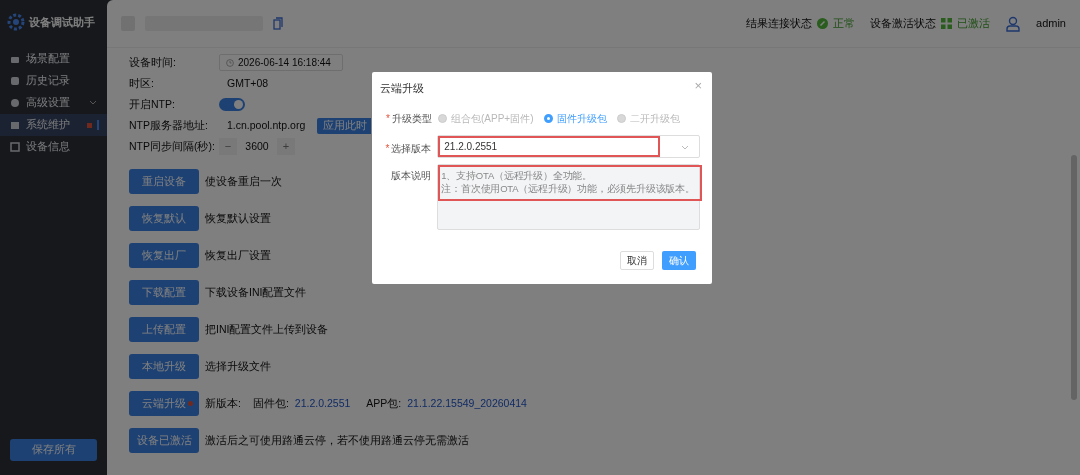 Image resolution: width=1080 pixels, height=475 pixels. What do you see at coordinates (48, 147) in the screenshot?
I see `sidebar-label: 设备信息` at bounding box center [48, 147].